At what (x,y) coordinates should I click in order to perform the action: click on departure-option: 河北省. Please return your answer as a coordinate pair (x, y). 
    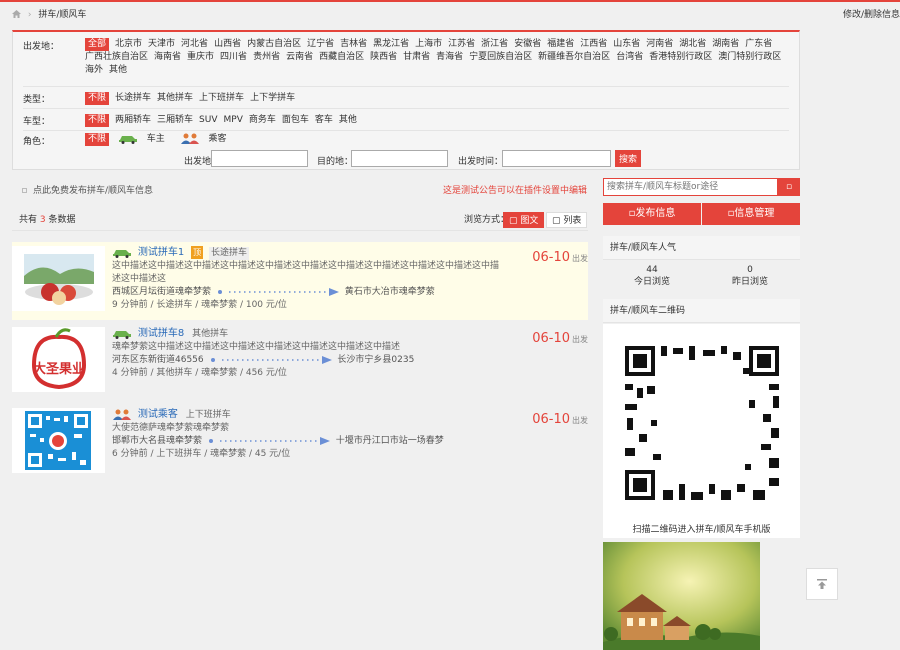
    Looking at the image, I should click on (194, 44).